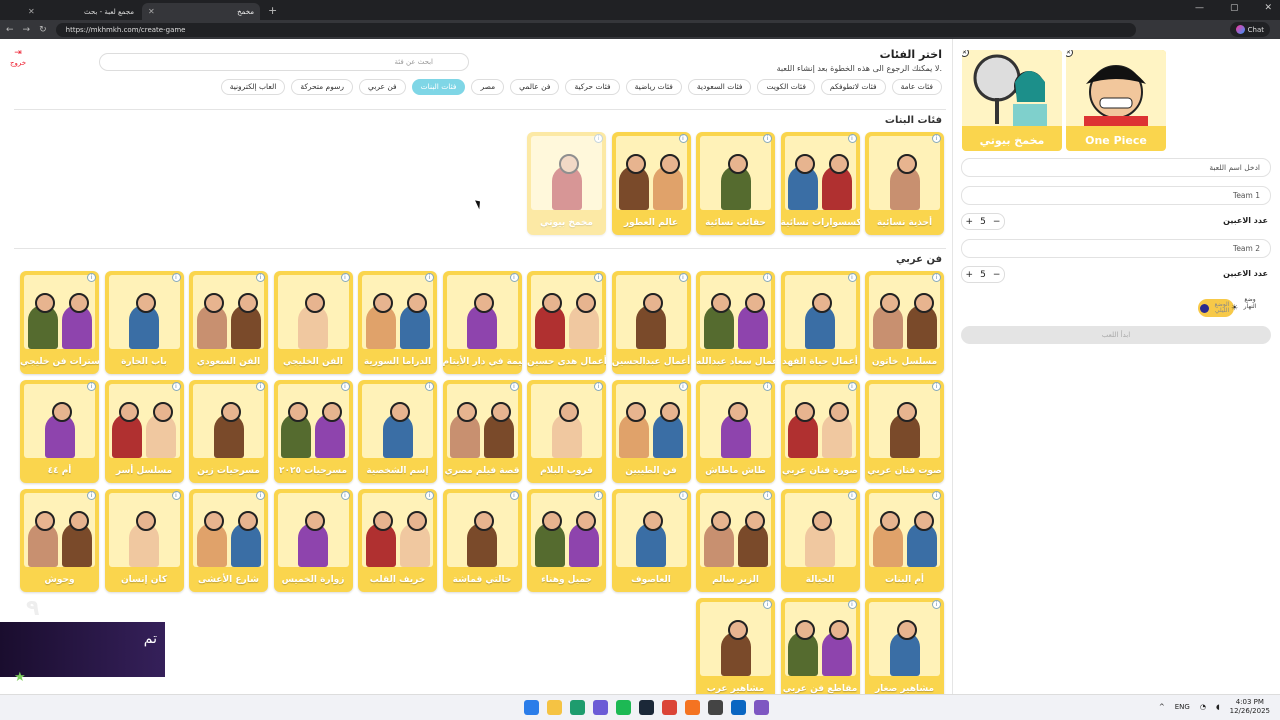 The image size is (1280, 720). I want to click on category-chip: مصر, so click(488, 87).